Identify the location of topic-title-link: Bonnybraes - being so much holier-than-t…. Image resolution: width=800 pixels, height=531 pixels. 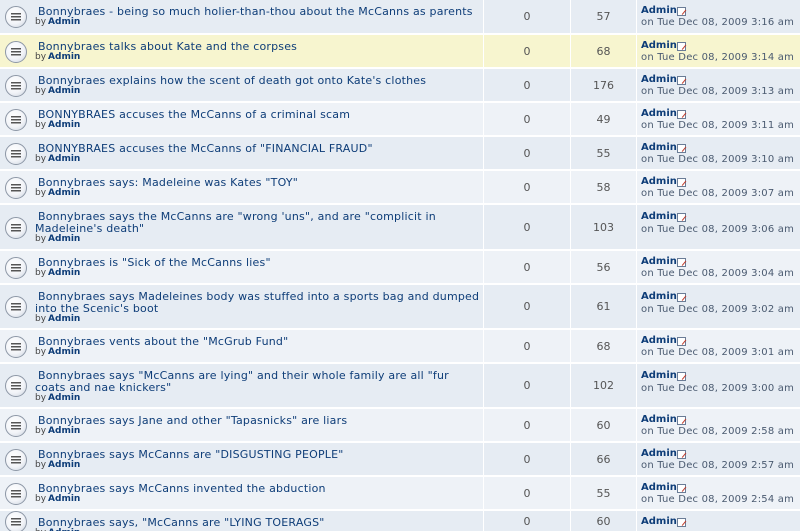
(255, 12).